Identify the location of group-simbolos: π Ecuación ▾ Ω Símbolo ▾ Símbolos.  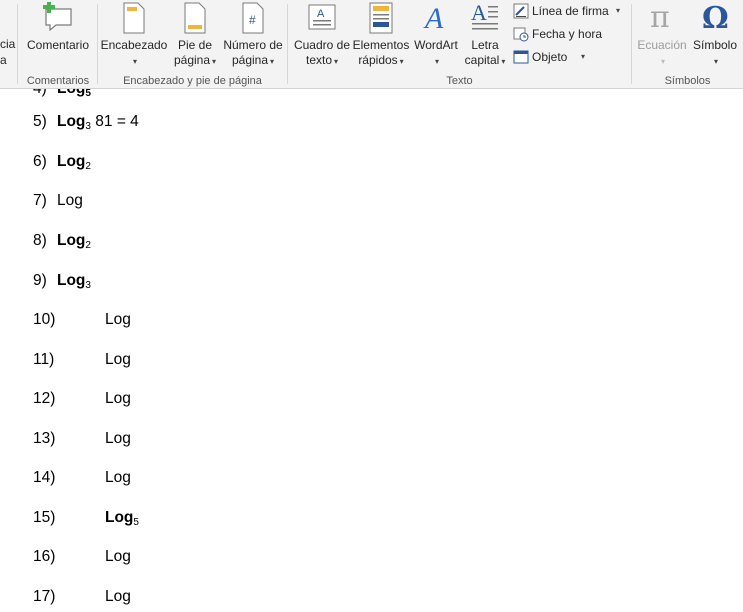
(687, 44).